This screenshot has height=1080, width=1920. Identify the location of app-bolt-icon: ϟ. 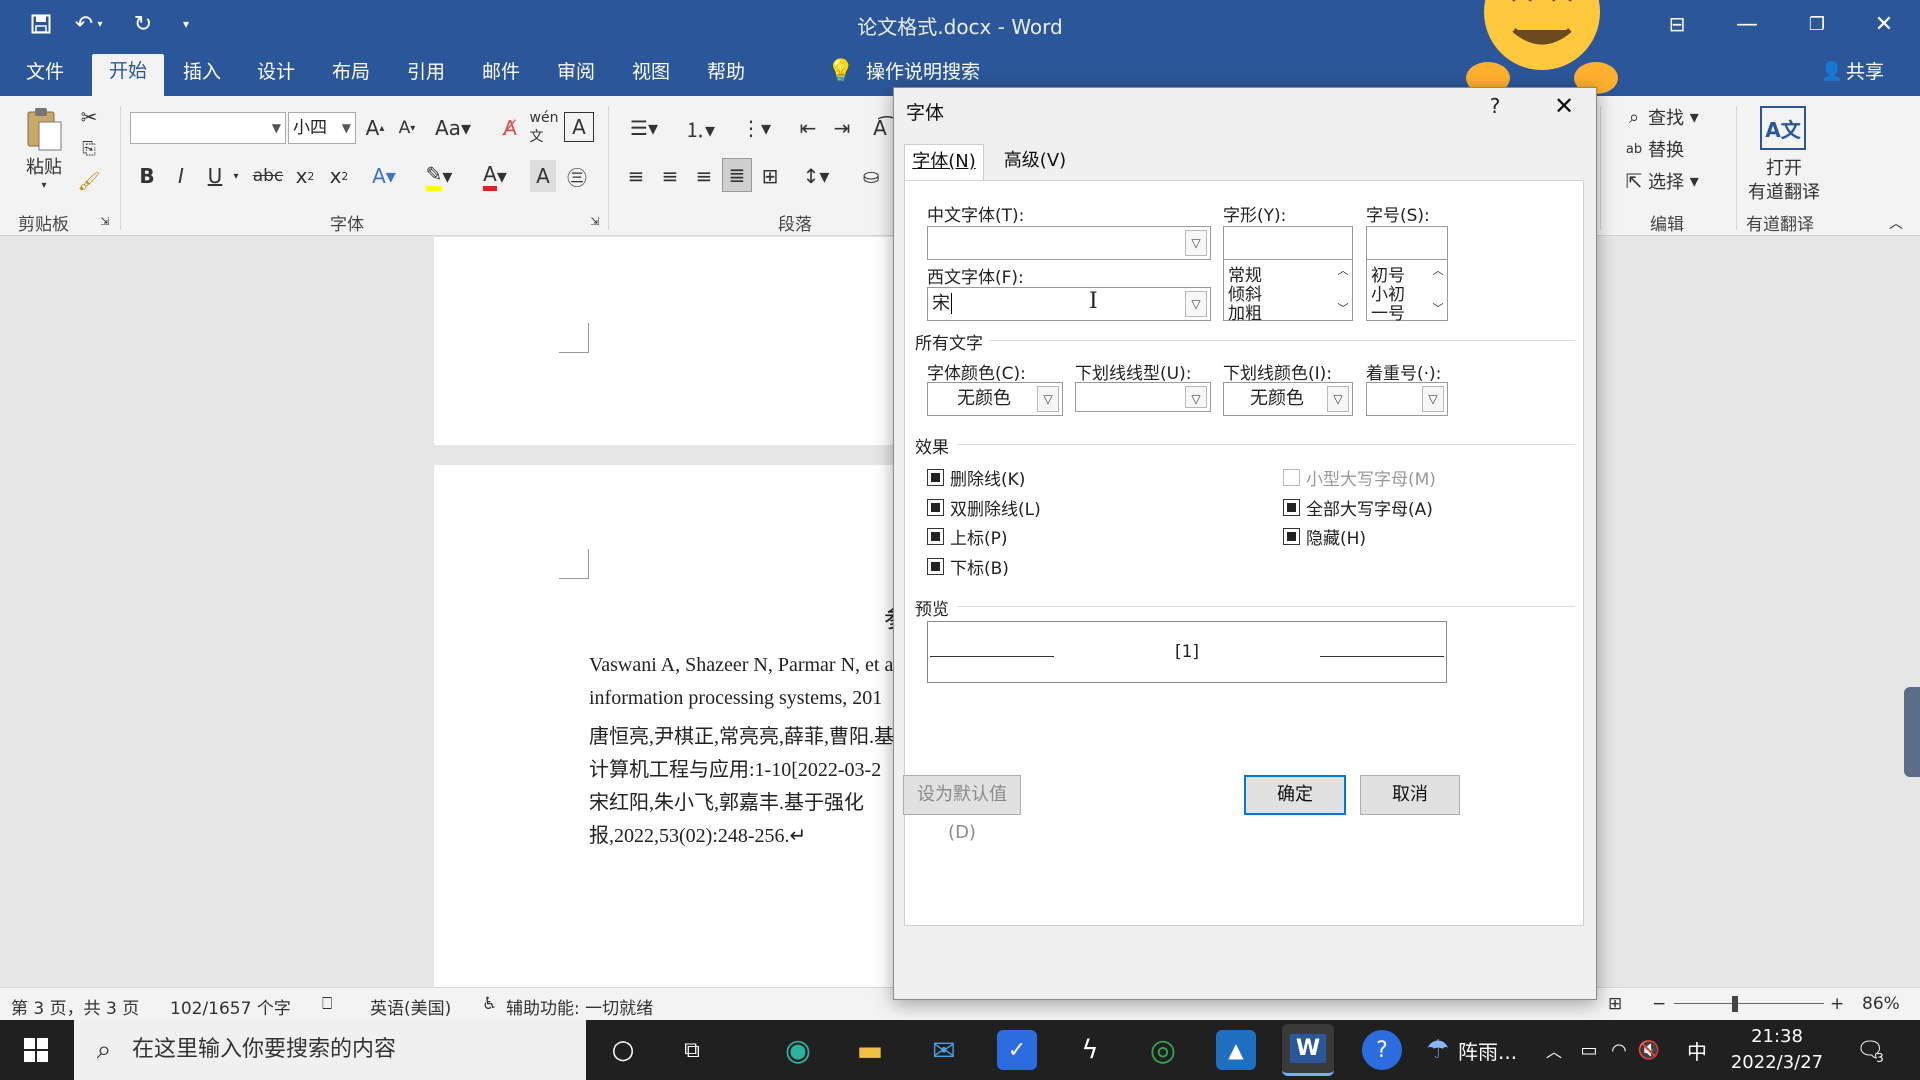
(1090, 1050).